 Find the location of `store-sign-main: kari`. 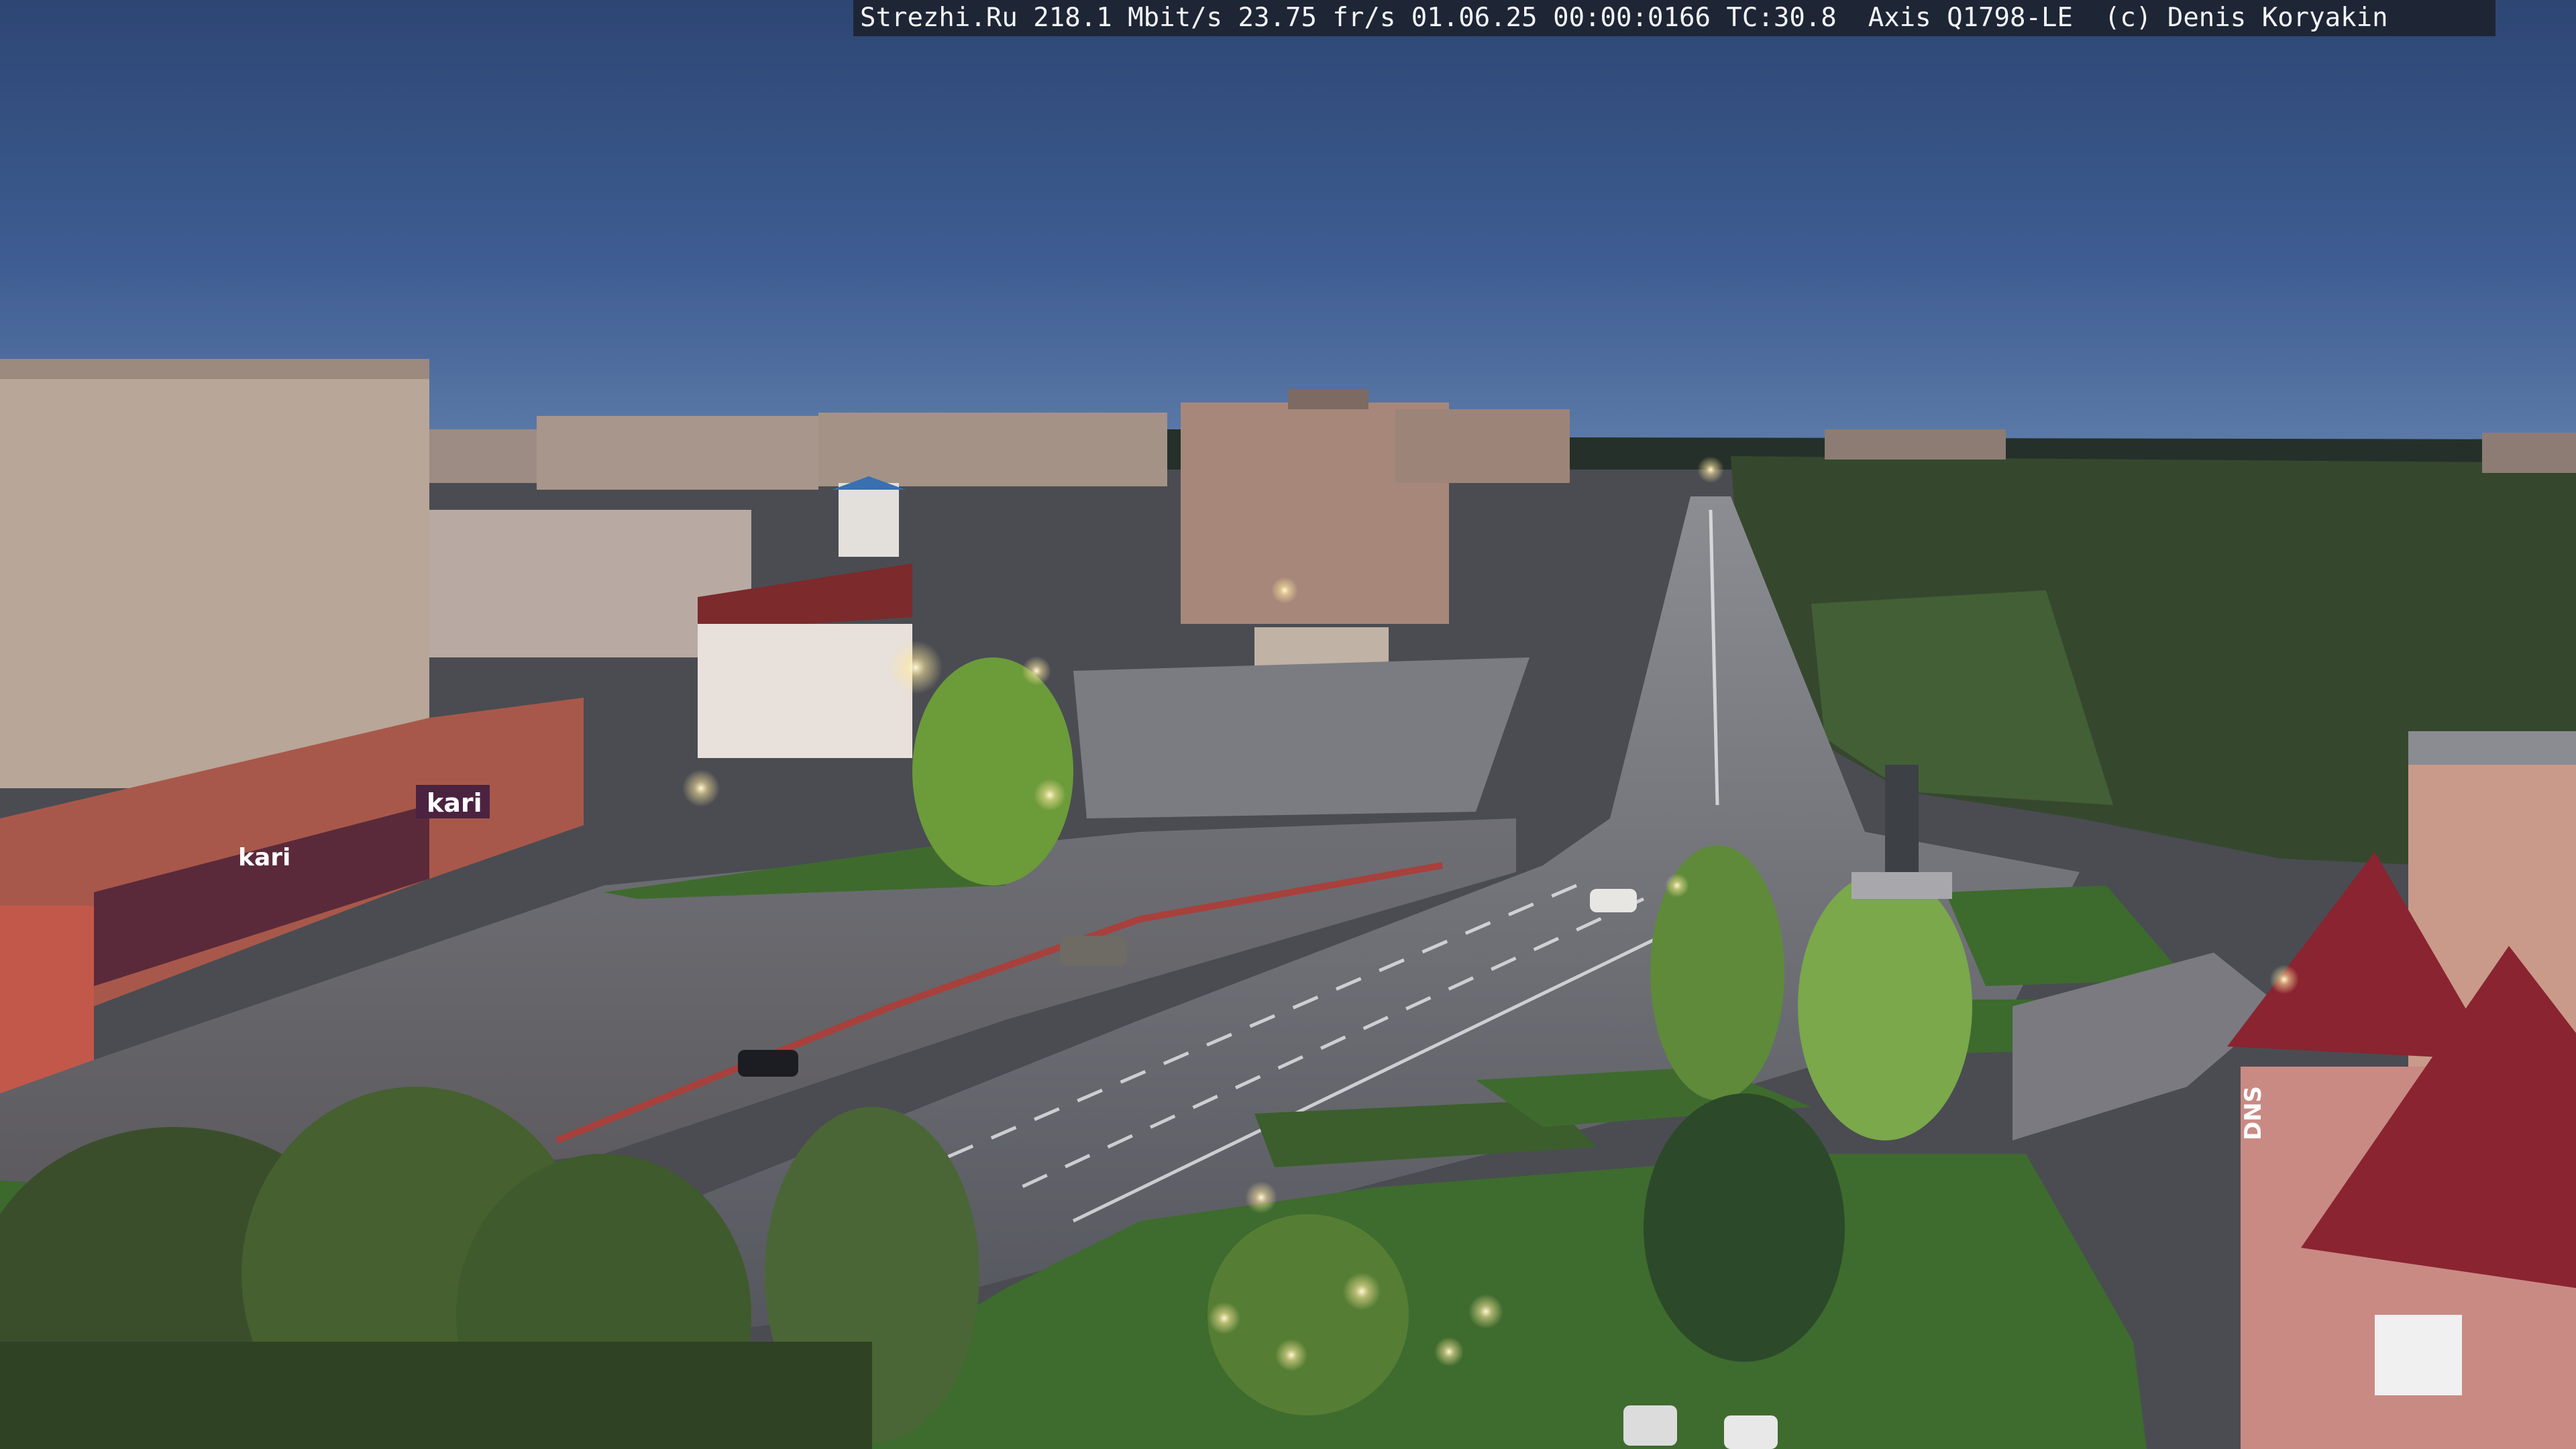

store-sign-main: kari is located at coordinates (454, 803).